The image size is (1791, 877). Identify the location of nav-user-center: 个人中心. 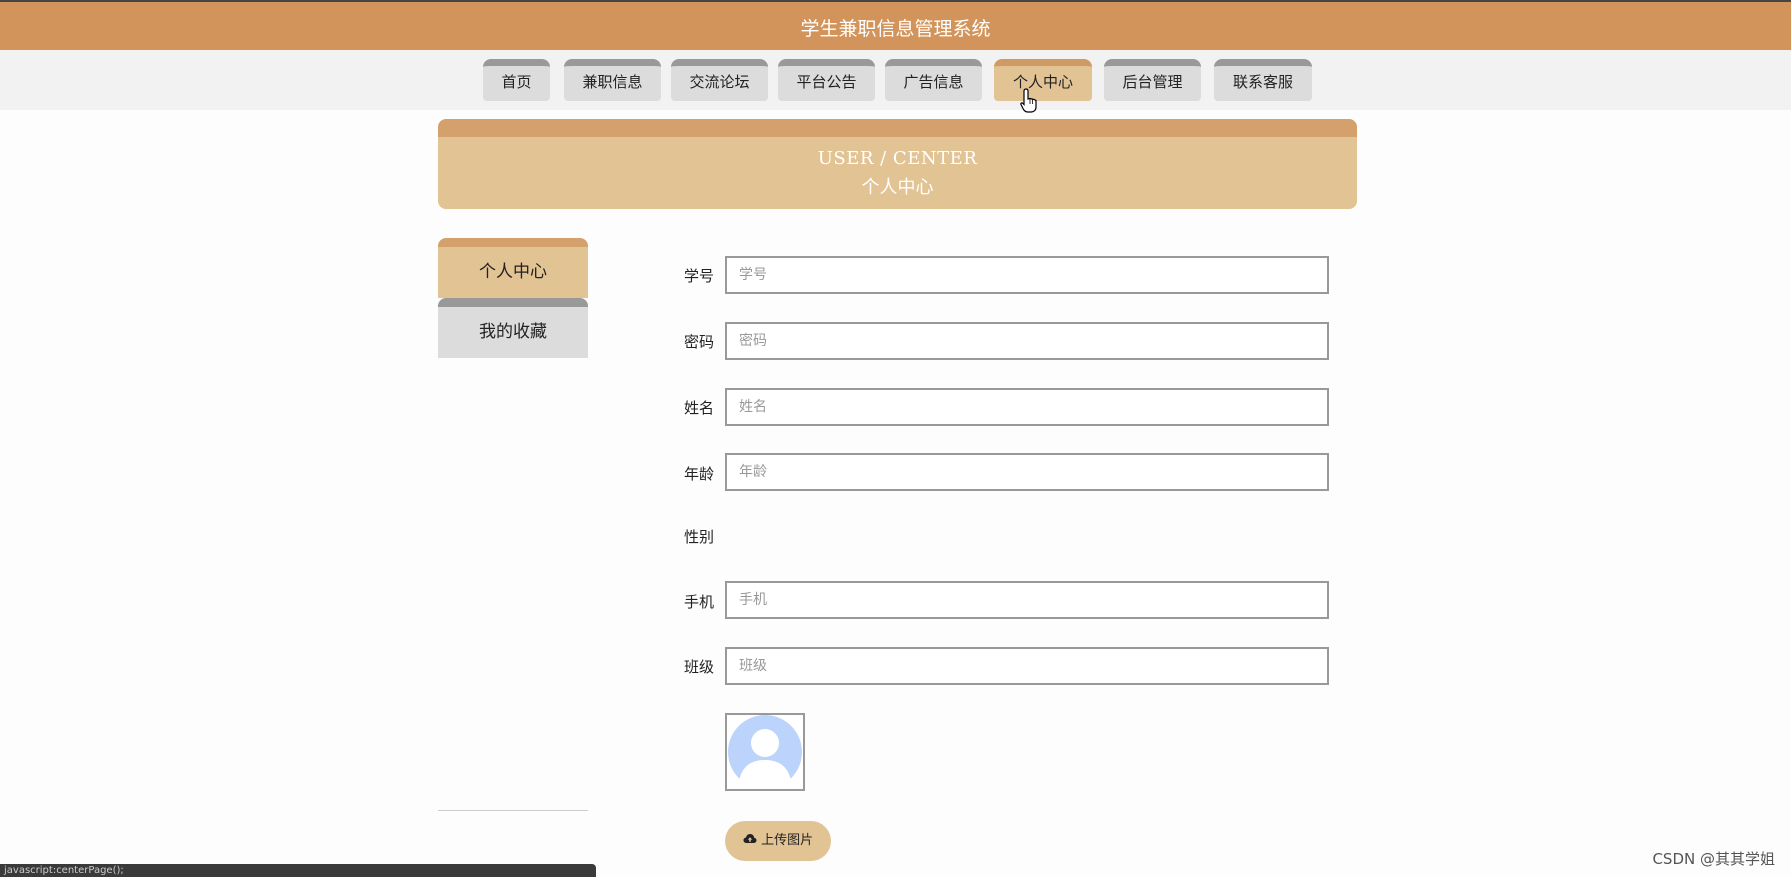
(1043, 80).